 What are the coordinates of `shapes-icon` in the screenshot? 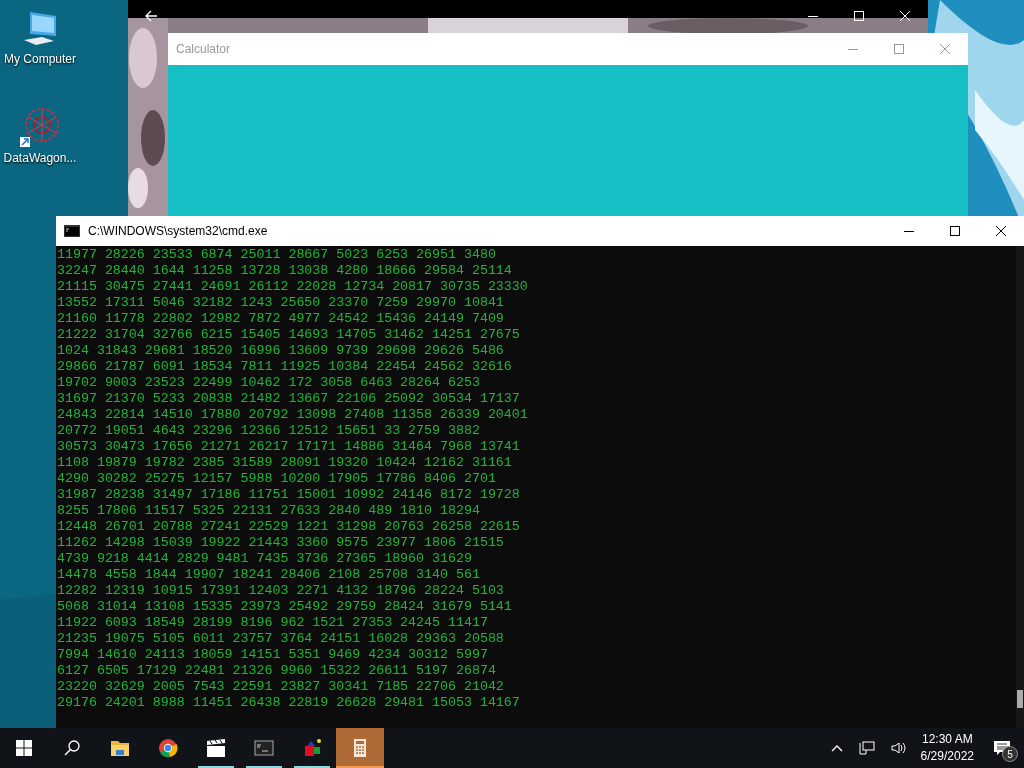 It's located at (312, 748).